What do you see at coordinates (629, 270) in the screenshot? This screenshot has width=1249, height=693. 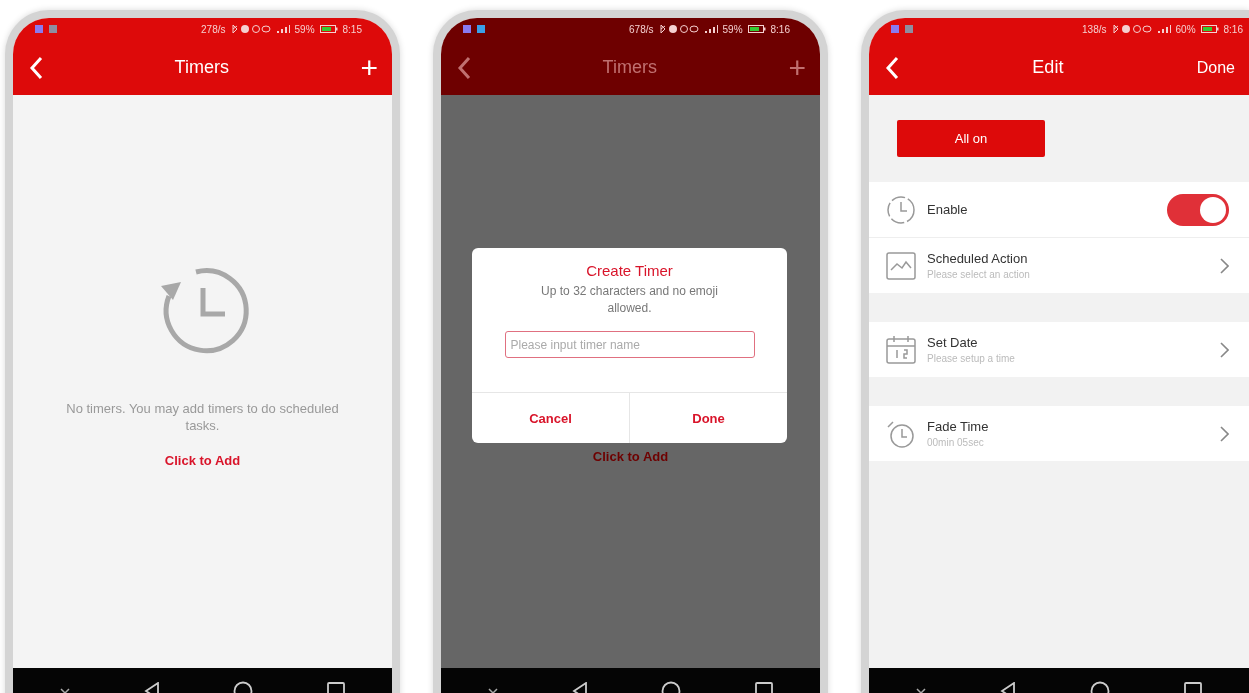 I see `dialog-title: Create Timer` at bounding box center [629, 270].